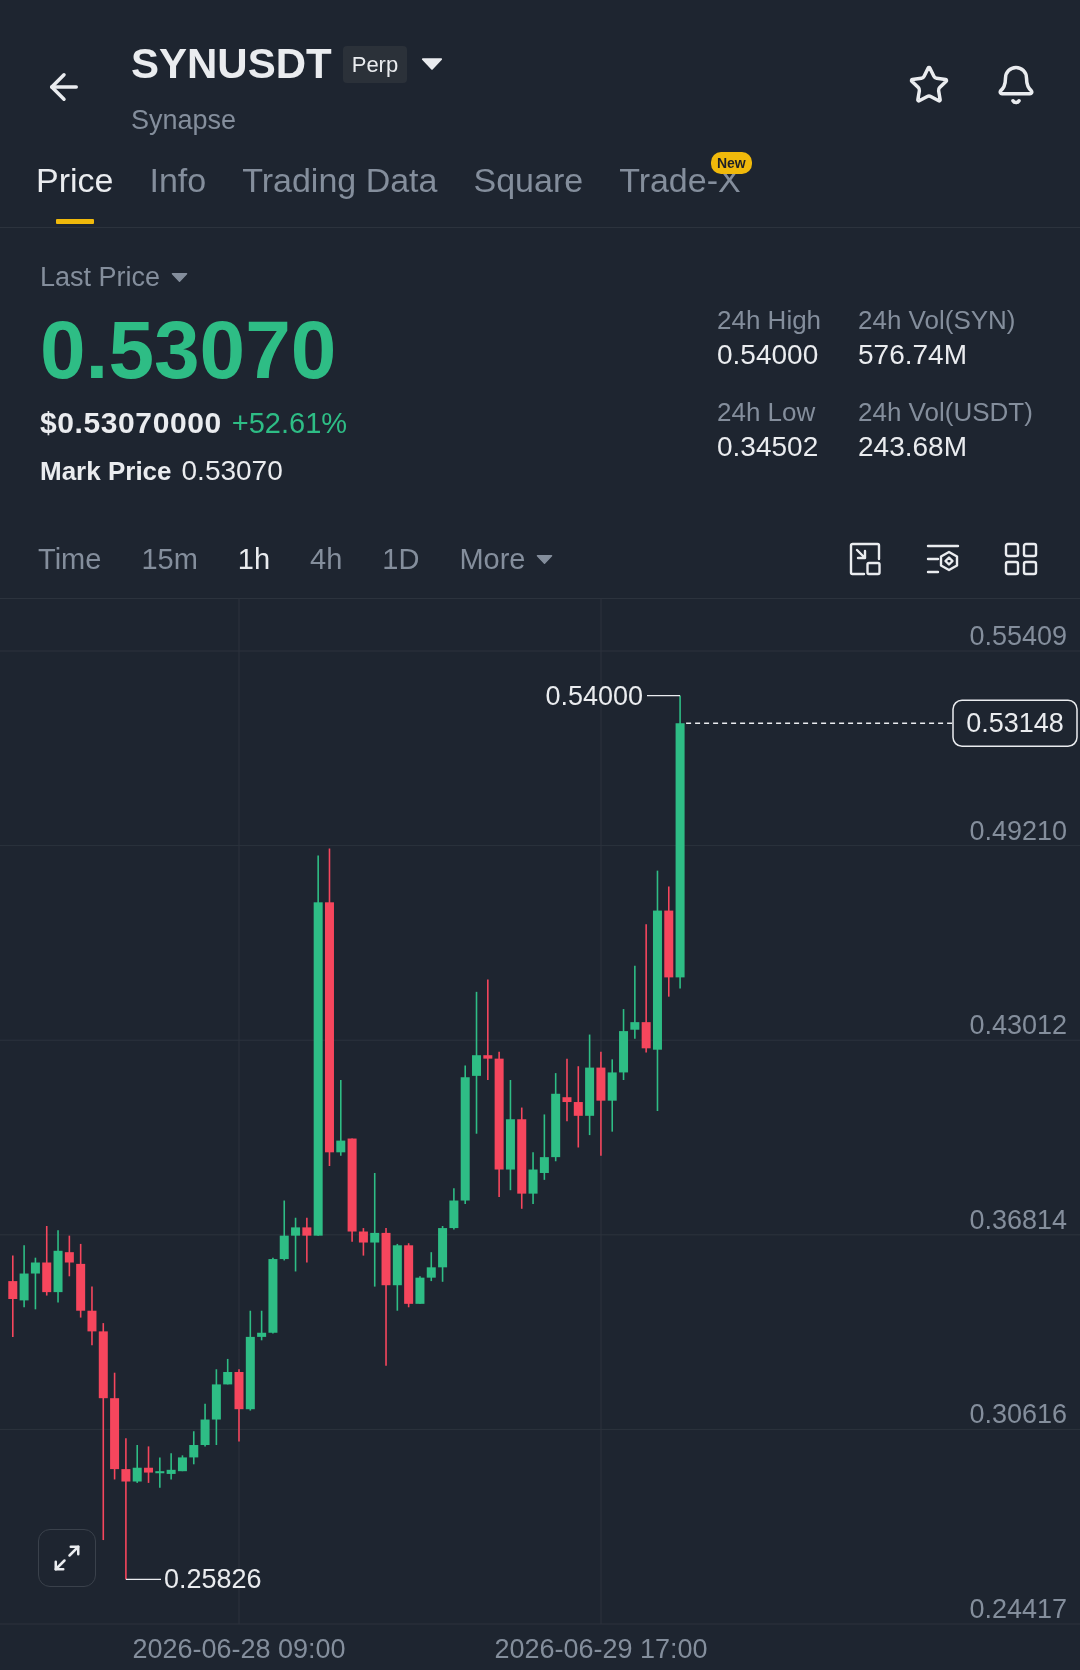 The height and width of the screenshot is (1670, 1080). Describe the element at coordinates (768, 355) in the screenshot. I see `stat-value: 0.54000` at that location.